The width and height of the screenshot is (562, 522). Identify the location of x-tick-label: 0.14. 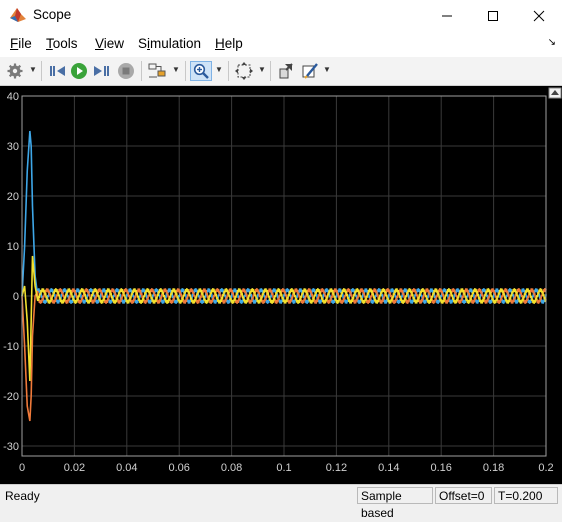
(388, 468).